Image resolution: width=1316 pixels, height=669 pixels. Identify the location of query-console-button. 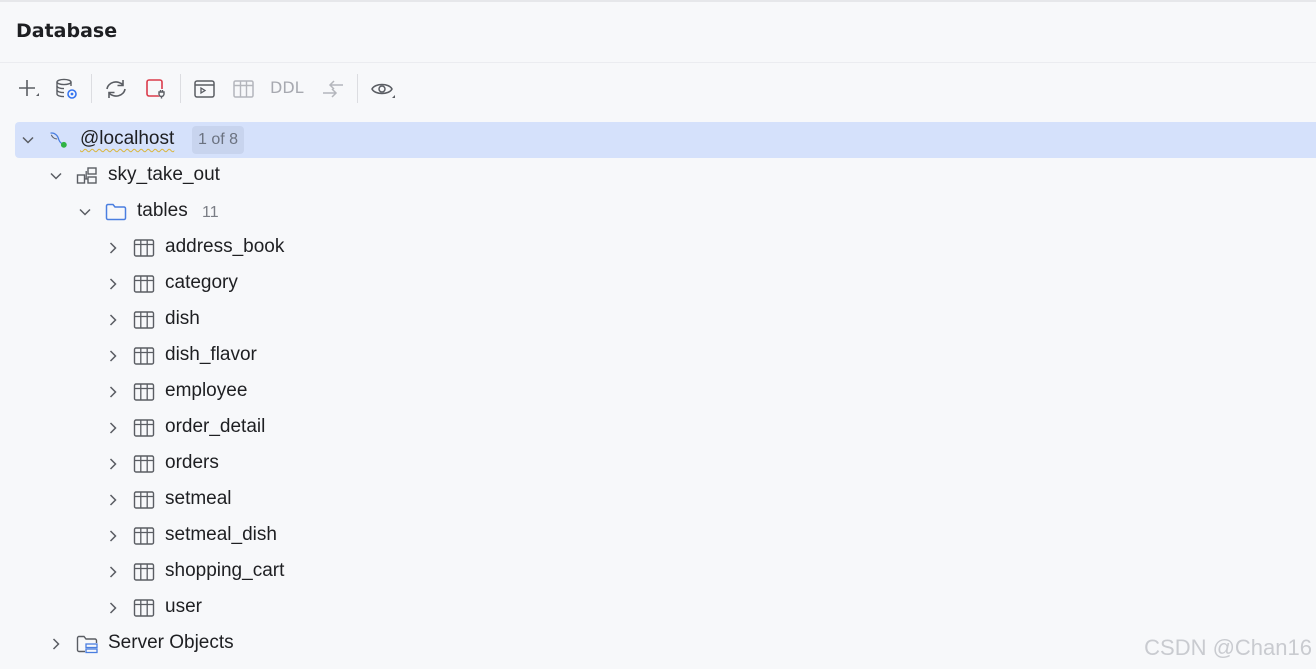
(204, 89).